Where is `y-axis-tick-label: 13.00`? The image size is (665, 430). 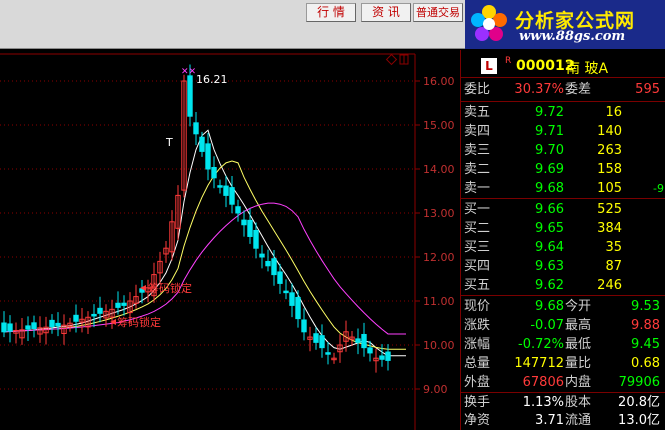 y-axis-tick-label: 13.00 is located at coordinates (439, 213).